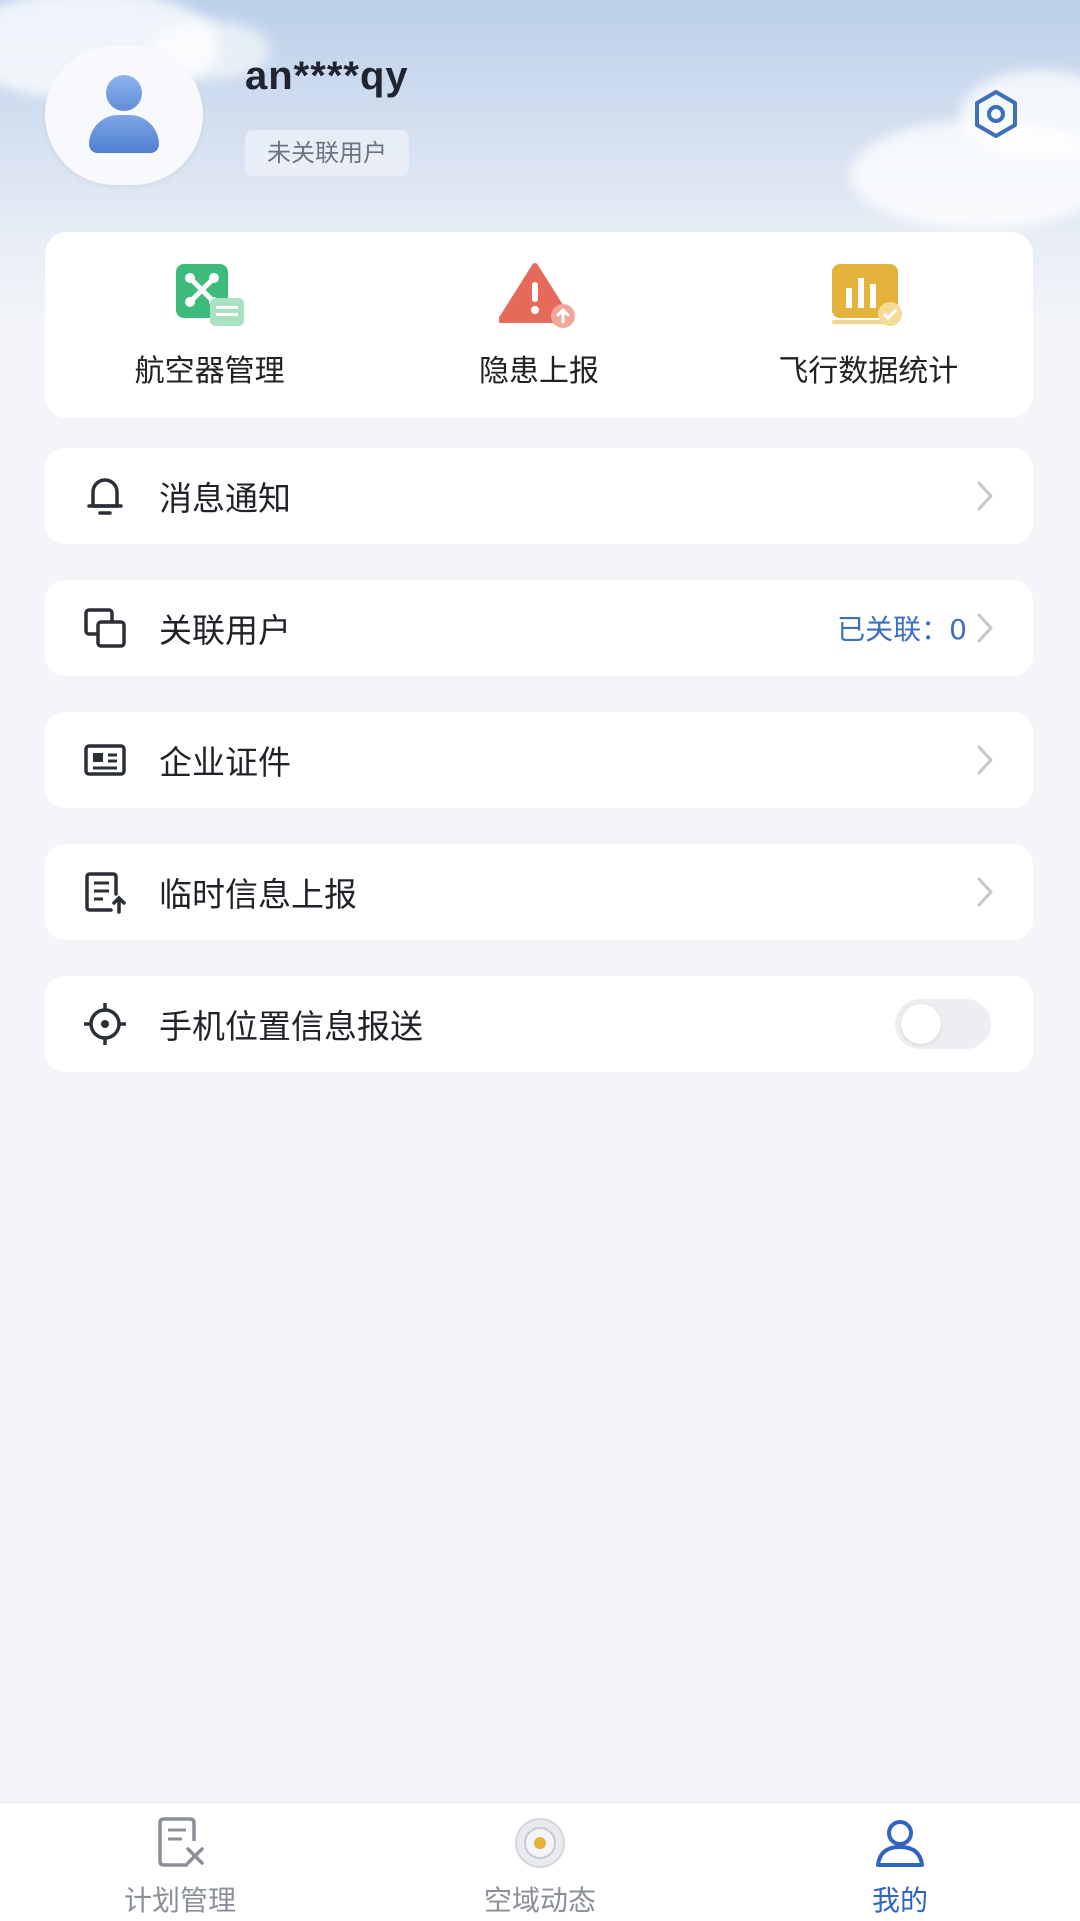 The height and width of the screenshot is (1921, 1080). What do you see at coordinates (105, 892) in the screenshot?
I see `document-upload-icon` at bounding box center [105, 892].